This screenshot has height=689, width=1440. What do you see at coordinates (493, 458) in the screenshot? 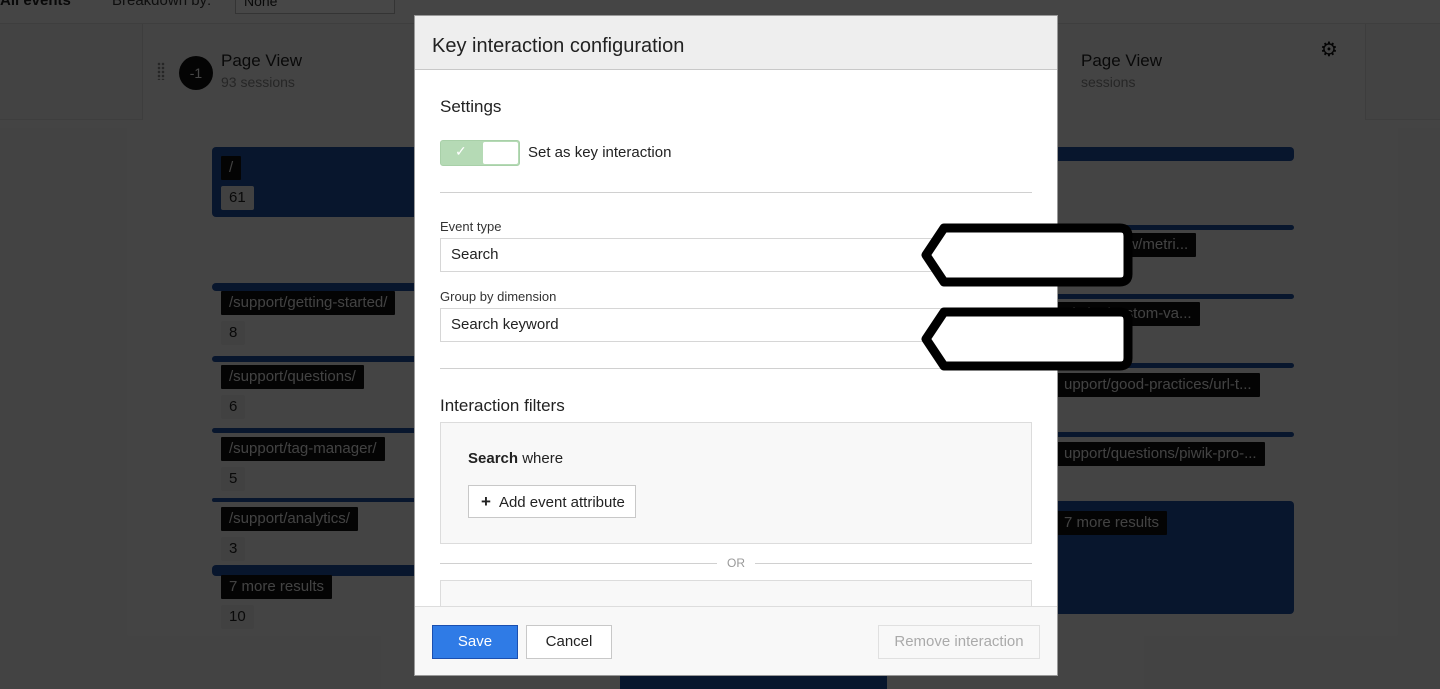
I see `filter-event-name: Search` at bounding box center [493, 458].